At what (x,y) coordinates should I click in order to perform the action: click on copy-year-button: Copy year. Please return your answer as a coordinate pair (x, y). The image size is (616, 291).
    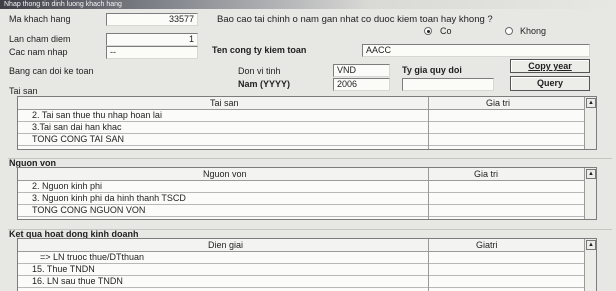
    Looking at the image, I should click on (550, 66).